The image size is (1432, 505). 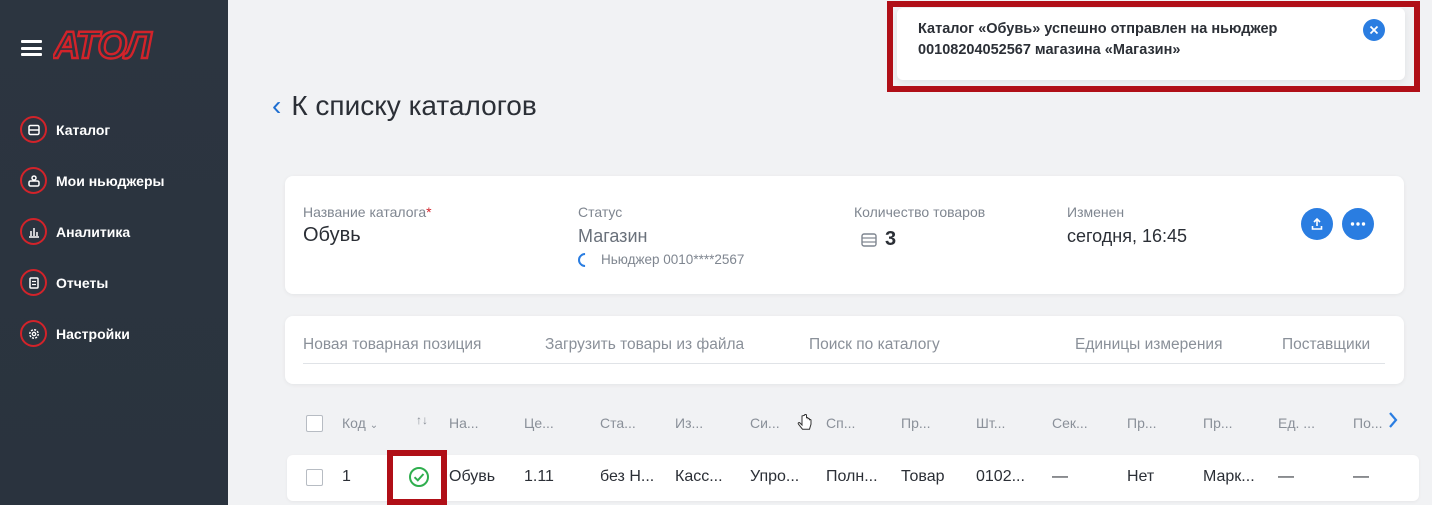 What do you see at coordinates (1127, 236) in the screenshot?
I see `modified-value: сегодня, 16:45` at bounding box center [1127, 236].